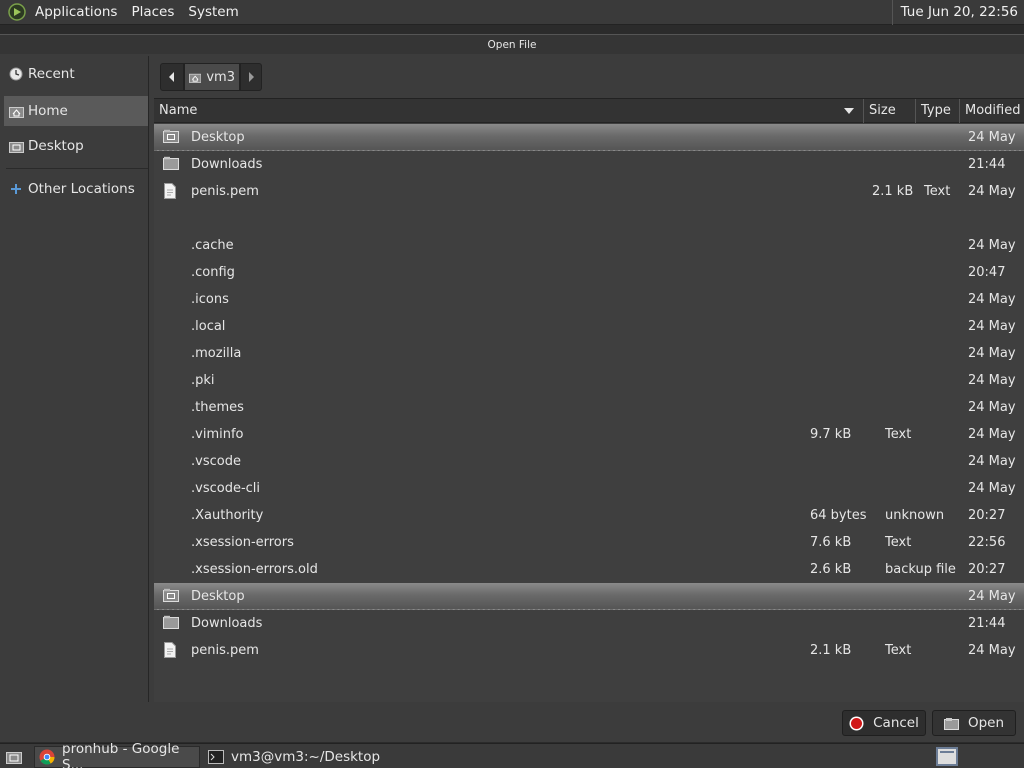 The height and width of the screenshot is (768, 1024). What do you see at coordinates (589, 245) in the screenshot?
I see `file-row: .cache 24 May` at bounding box center [589, 245].